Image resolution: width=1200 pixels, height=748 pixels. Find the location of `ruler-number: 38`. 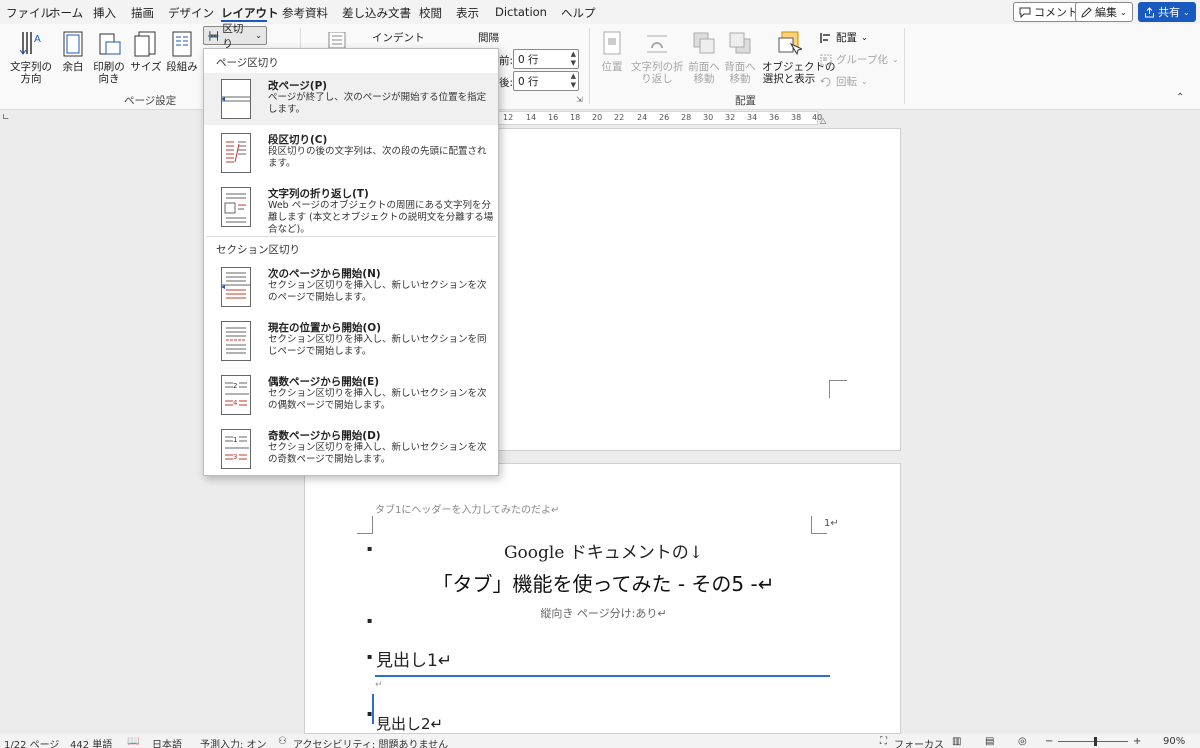

ruler-number: 38 is located at coordinates (796, 117).